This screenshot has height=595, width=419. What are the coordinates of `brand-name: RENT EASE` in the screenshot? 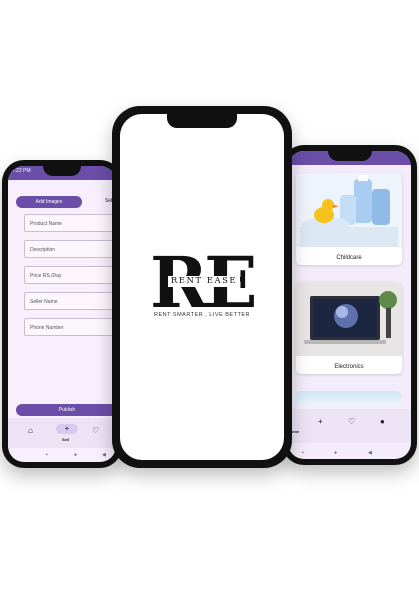 It's located at (204, 281).